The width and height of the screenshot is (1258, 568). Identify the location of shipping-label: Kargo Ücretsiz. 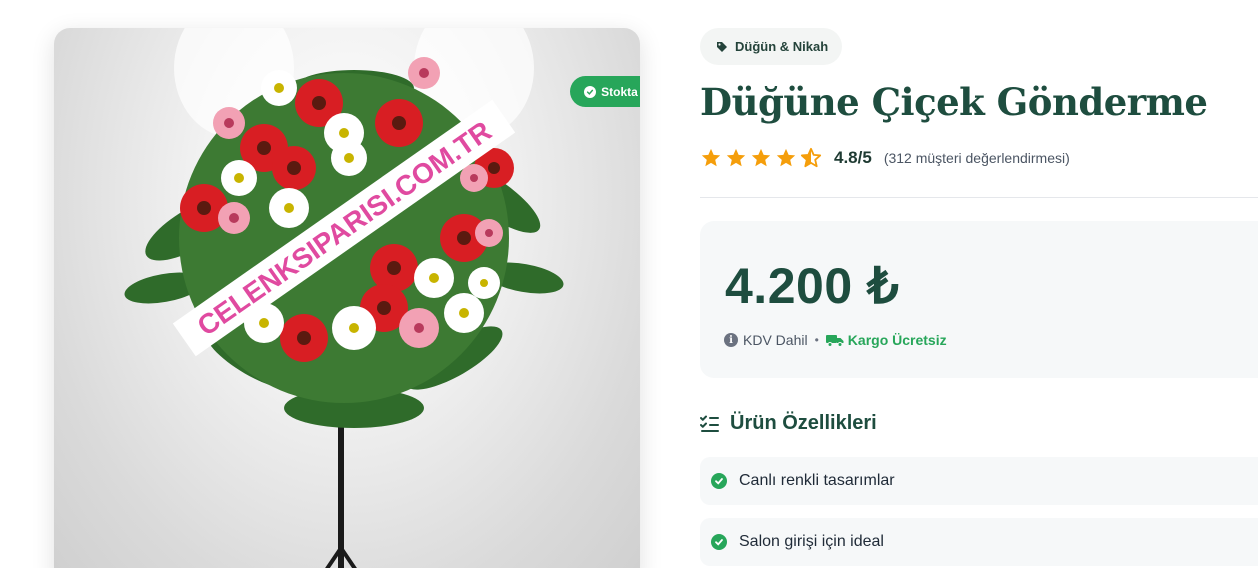
(886, 340).